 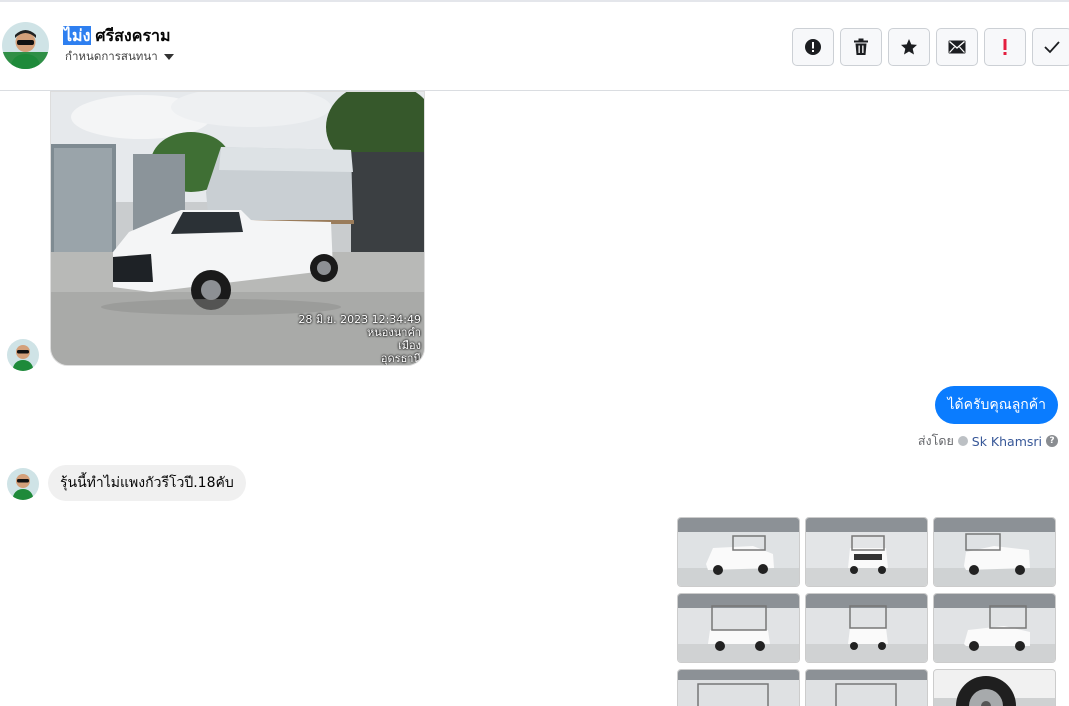 I want to click on help-icon: ?, so click(x=1052, y=441).